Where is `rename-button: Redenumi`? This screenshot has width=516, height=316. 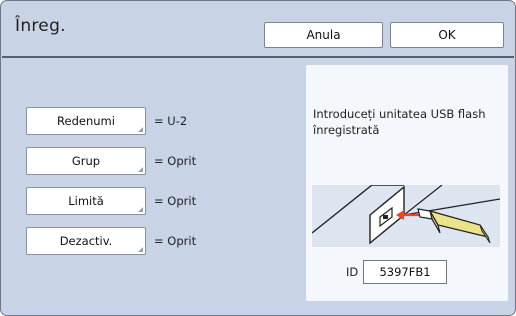
rename-button: Redenumi is located at coordinates (86, 121).